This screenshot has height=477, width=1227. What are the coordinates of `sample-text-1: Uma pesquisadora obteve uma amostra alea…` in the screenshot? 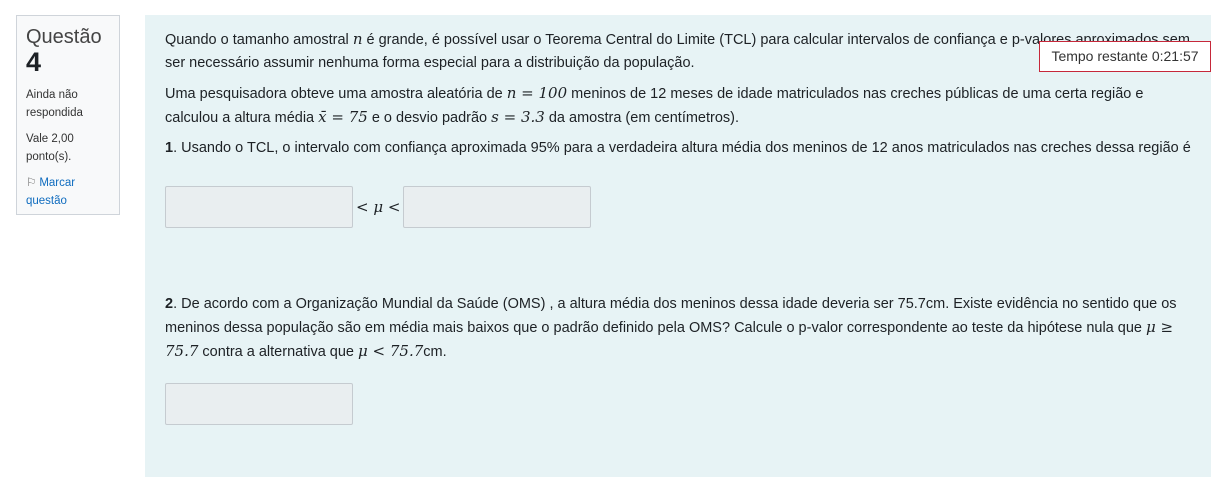 It's located at (336, 94).